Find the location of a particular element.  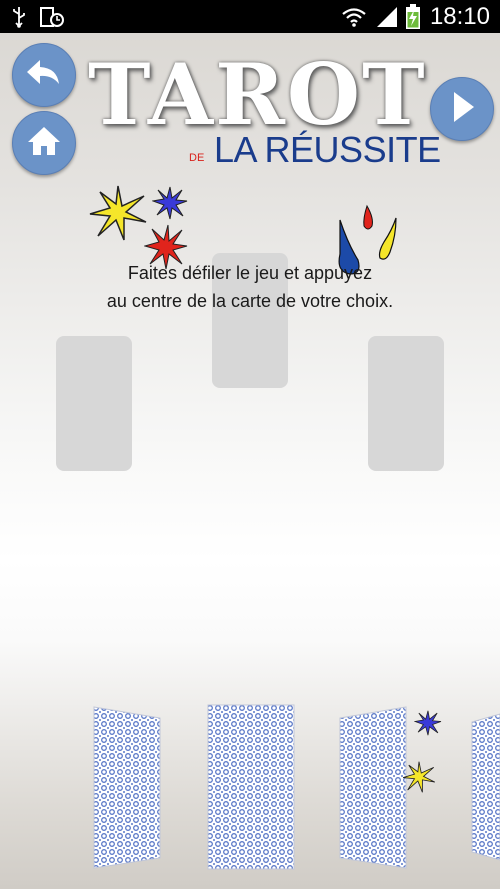

app-subtitle: LA RÉUSSITE is located at coordinates (327, 149).